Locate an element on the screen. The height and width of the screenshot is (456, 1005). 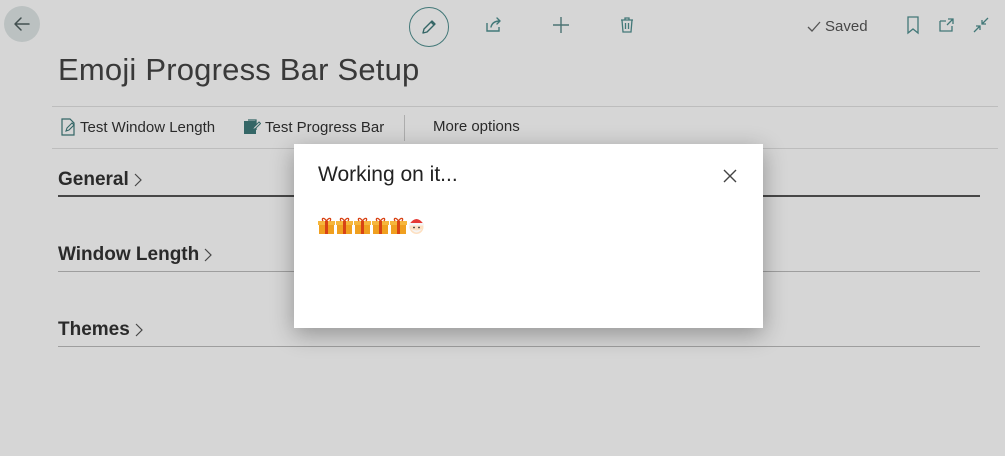
santa-emoji-icon is located at coordinates (416, 226).